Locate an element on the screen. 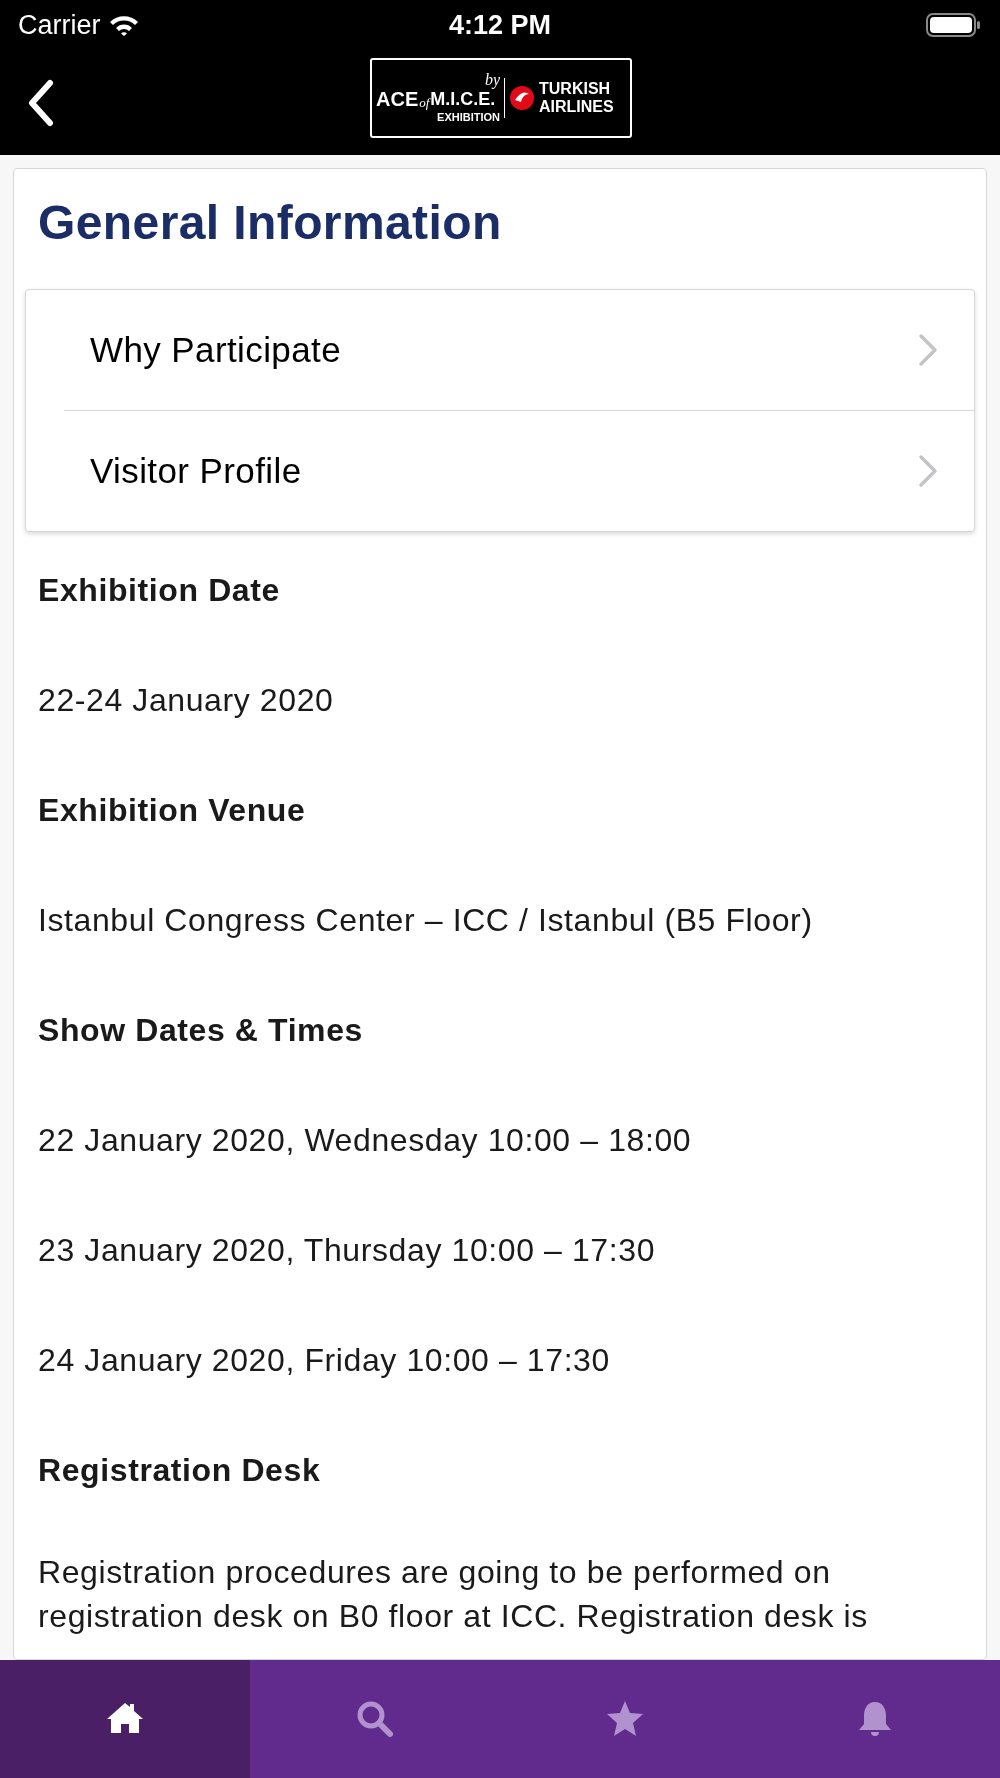 This screenshot has width=1000, height=1778. wifi-icon is located at coordinates (123, 25).